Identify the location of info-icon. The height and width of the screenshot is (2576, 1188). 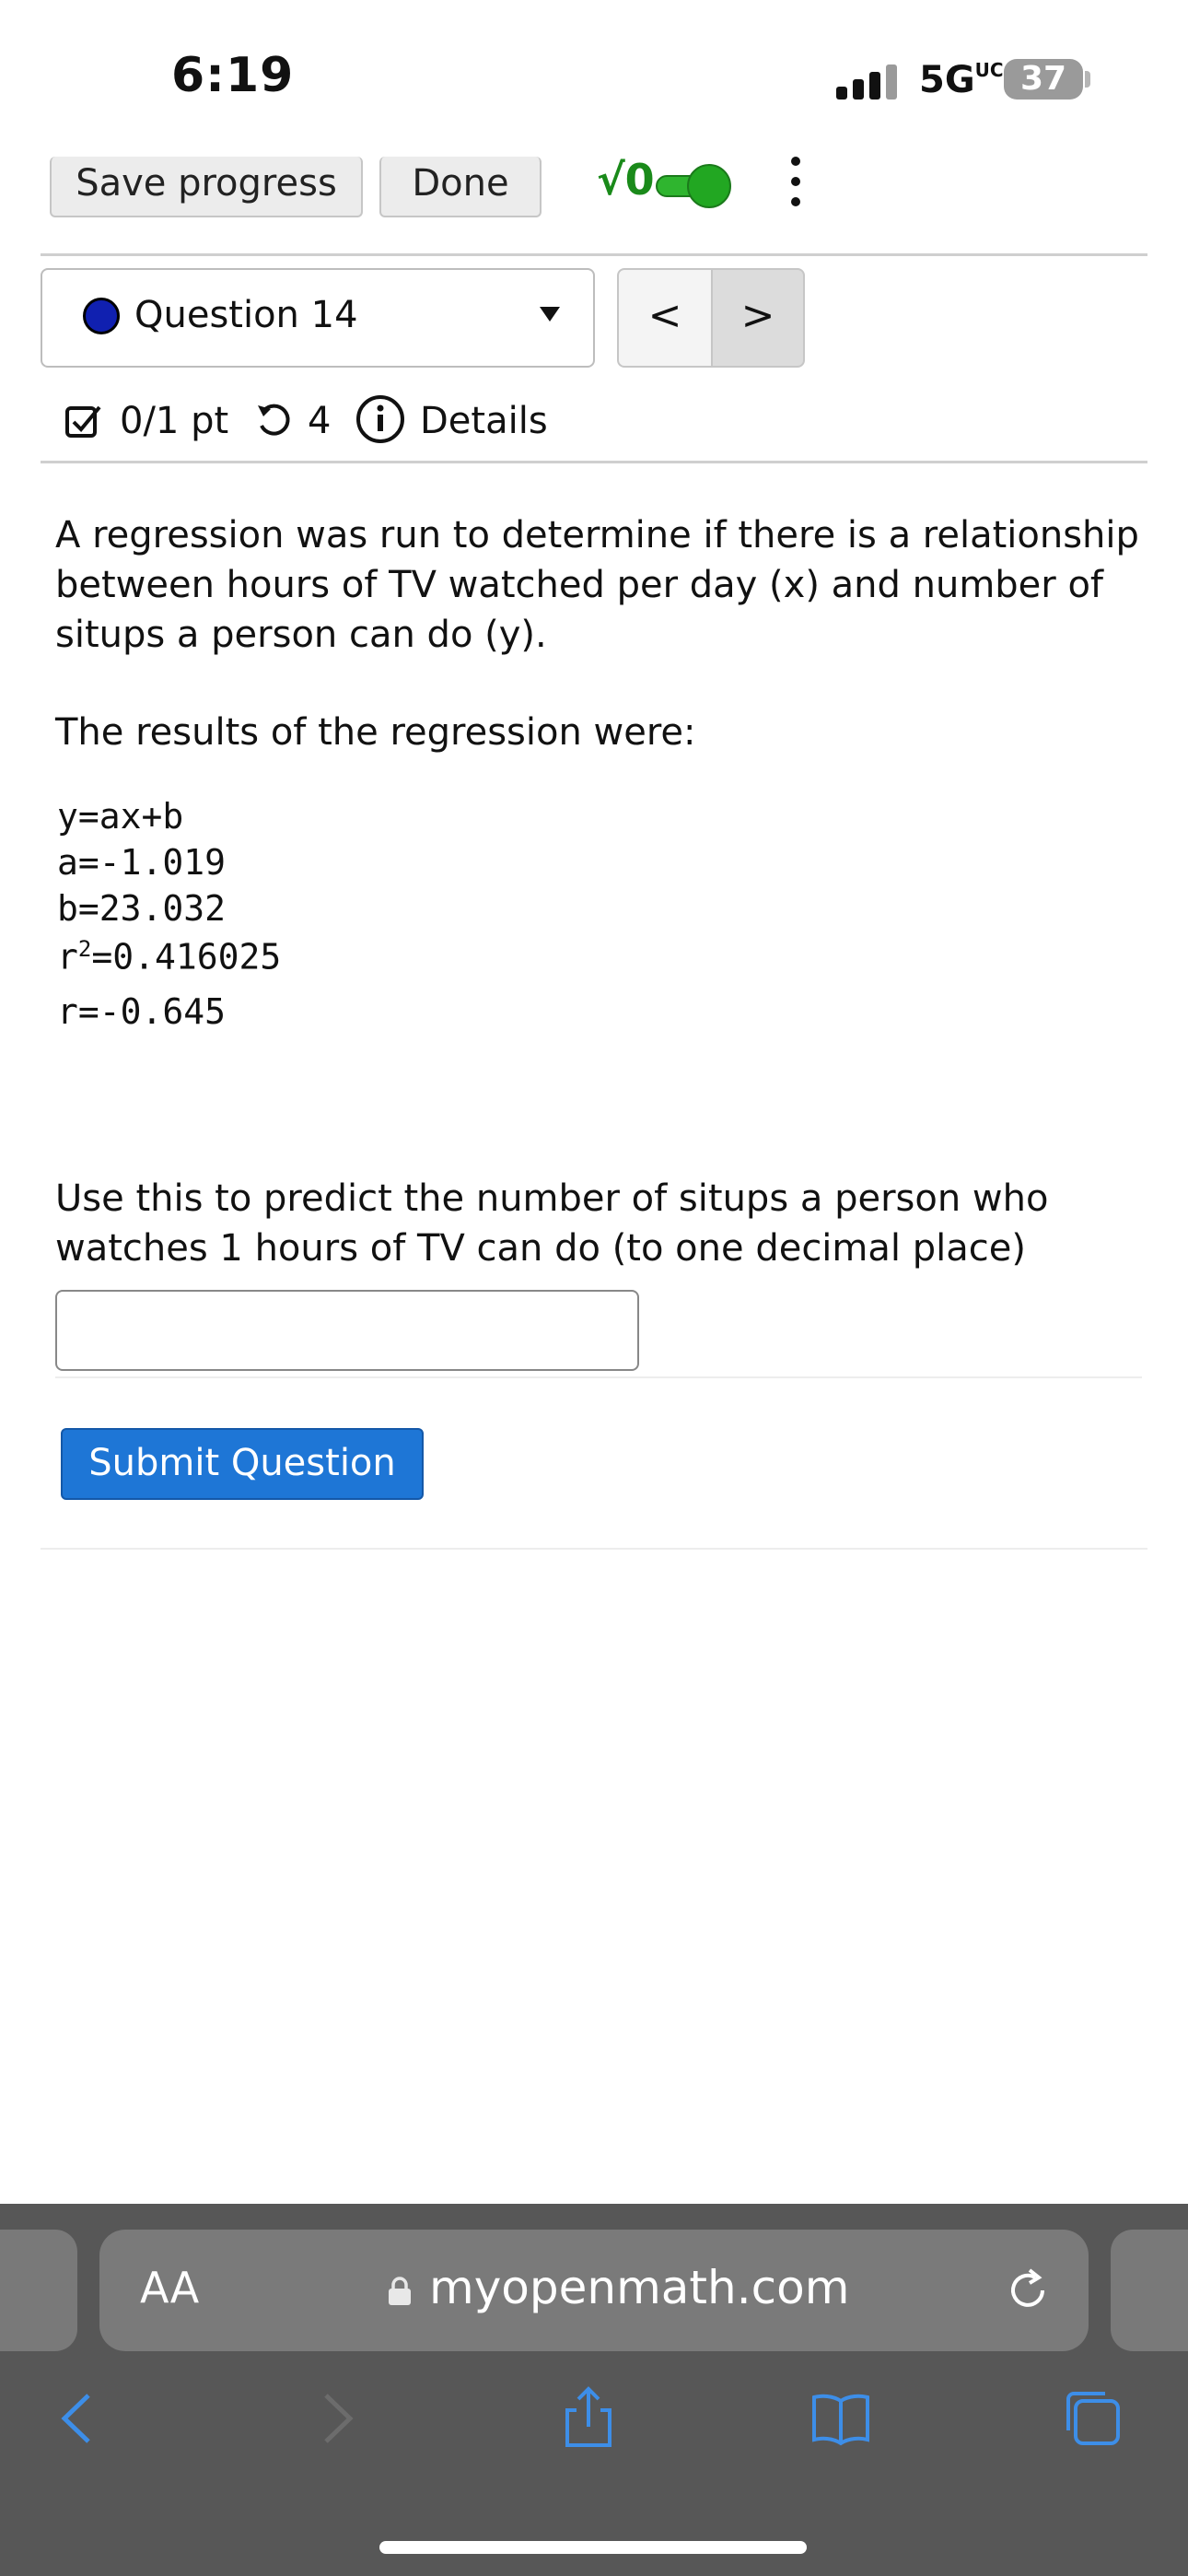
(380, 419).